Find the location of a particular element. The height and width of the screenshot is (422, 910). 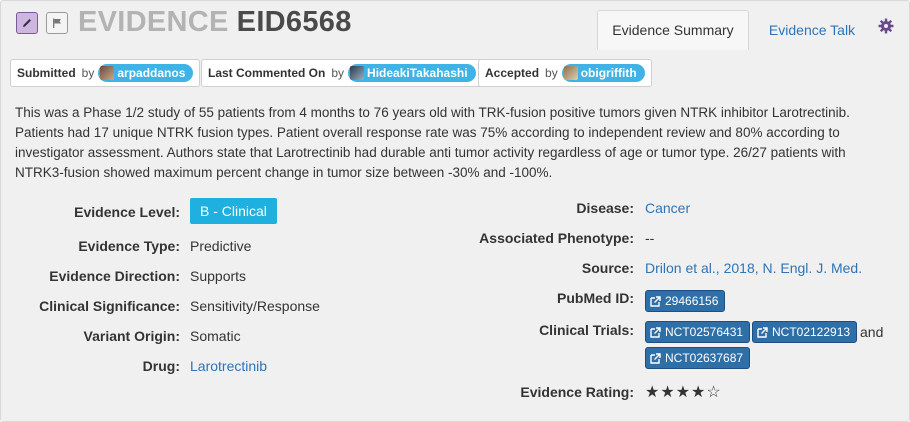

evidence-id: EID6568 is located at coordinates (294, 22).